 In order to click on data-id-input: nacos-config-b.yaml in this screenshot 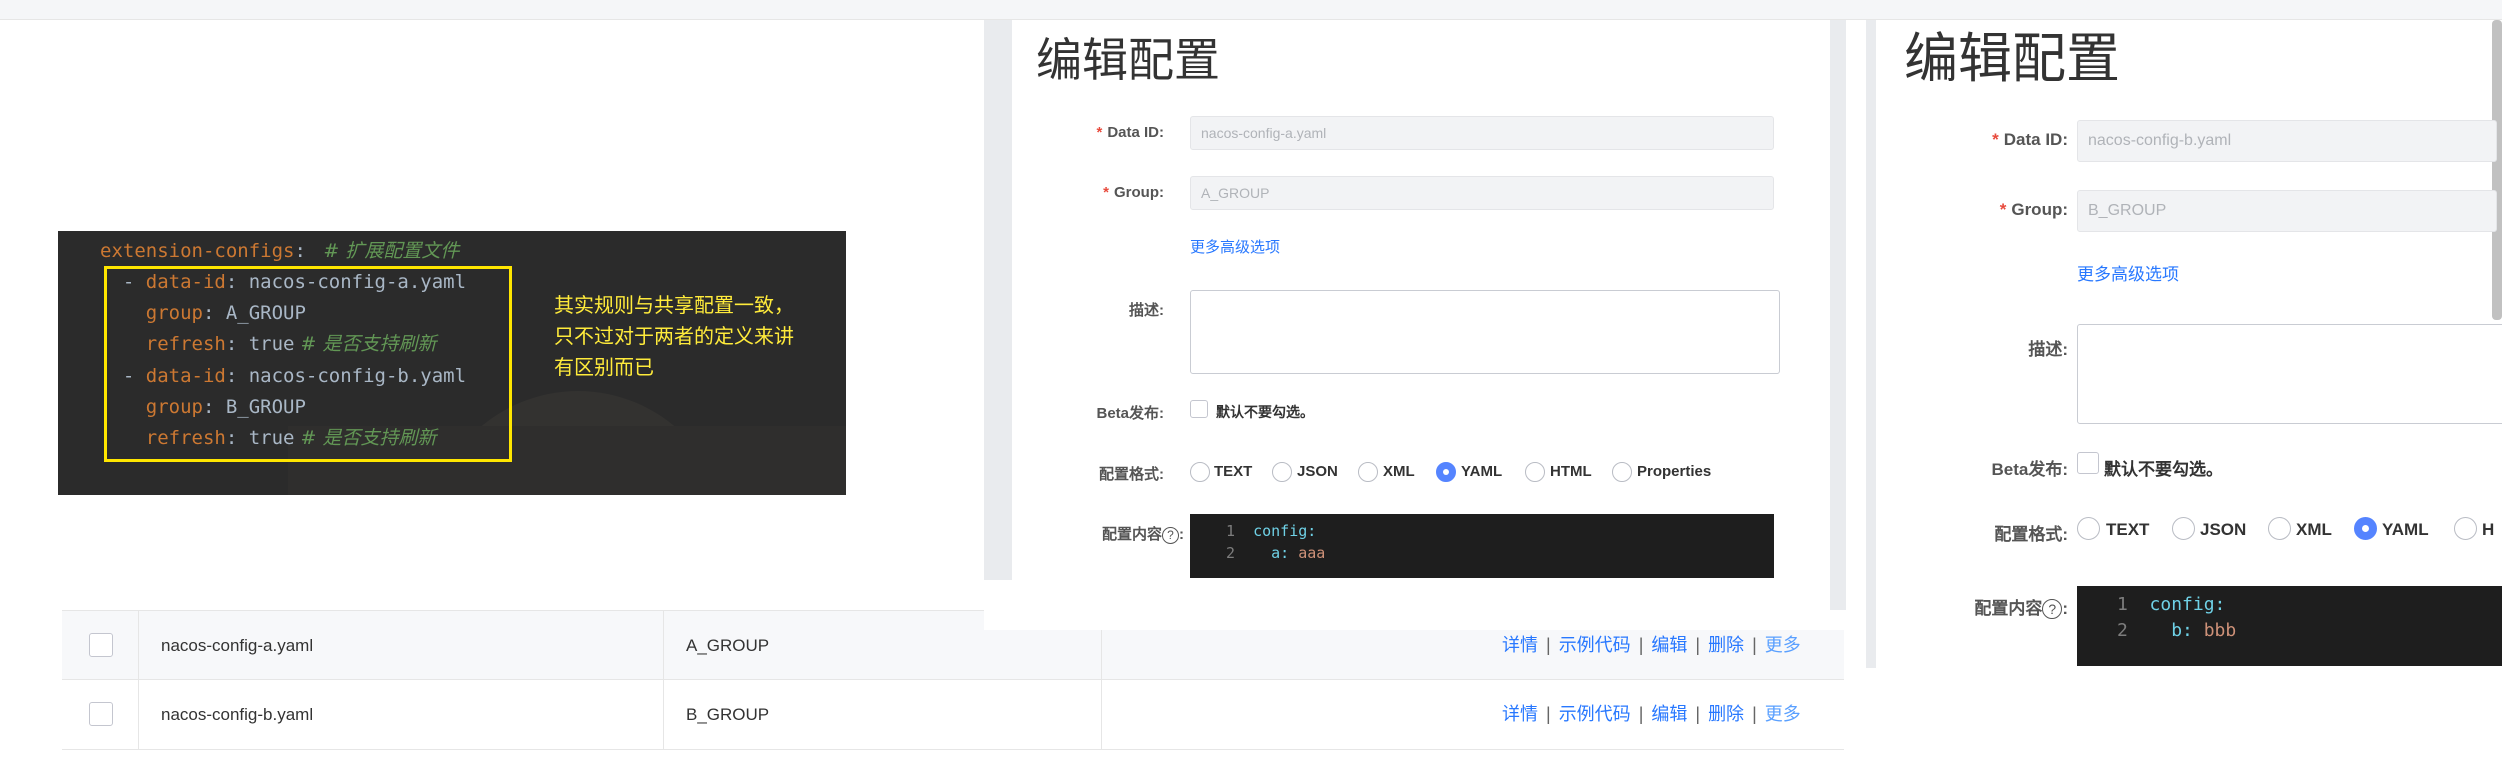, I will do `click(2287, 141)`.